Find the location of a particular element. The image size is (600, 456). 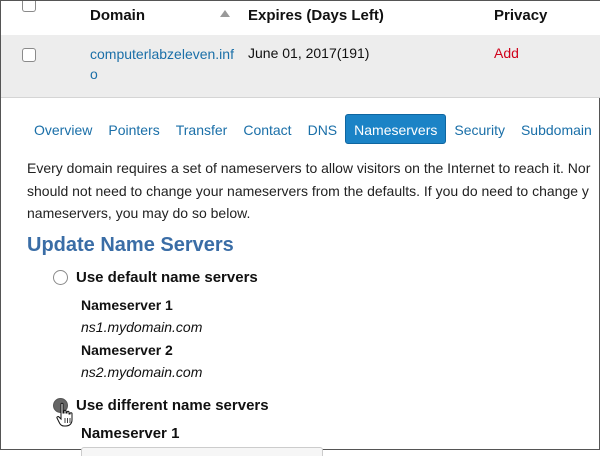

domain-link: computerlabzeleven.info is located at coordinates (165, 64).